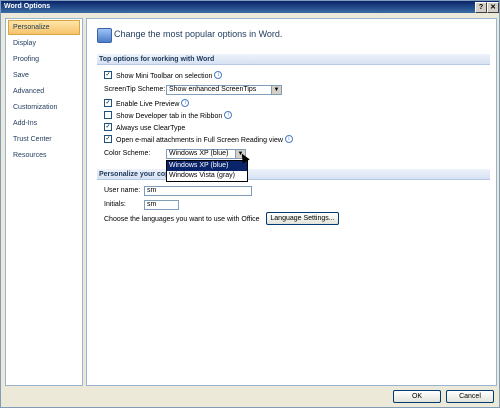 The height and width of the screenshot is (408, 500). What do you see at coordinates (27, 6) in the screenshot?
I see `window-title: Word Options` at bounding box center [27, 6].